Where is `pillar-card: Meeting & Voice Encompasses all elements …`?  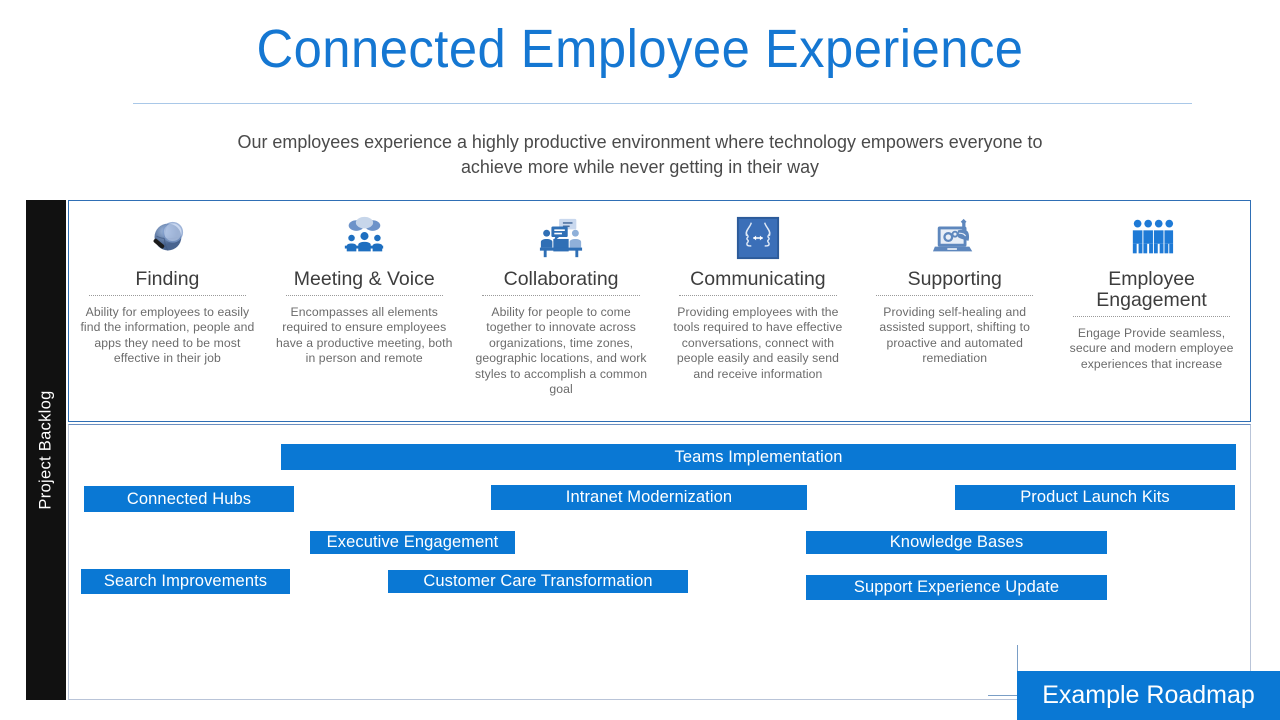 pillar-card: Meeting & Voice Encompasses all elements … is located at coordinates (364, 311).